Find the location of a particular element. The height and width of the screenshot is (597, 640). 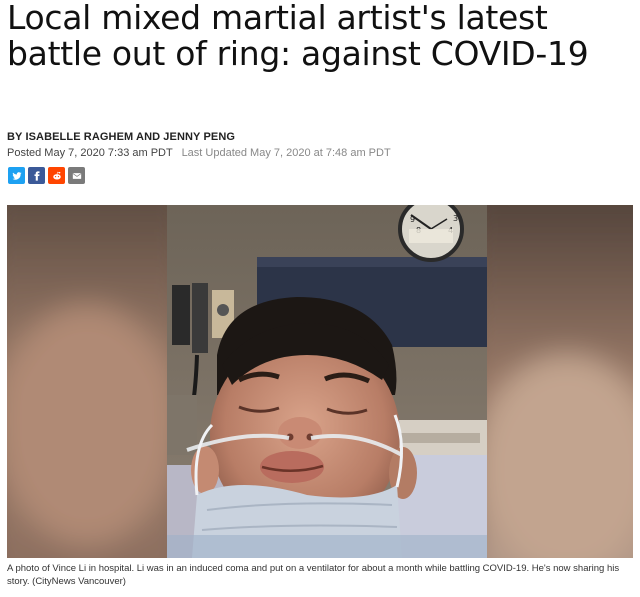

share-email-button is located at coordinates (76, 175).